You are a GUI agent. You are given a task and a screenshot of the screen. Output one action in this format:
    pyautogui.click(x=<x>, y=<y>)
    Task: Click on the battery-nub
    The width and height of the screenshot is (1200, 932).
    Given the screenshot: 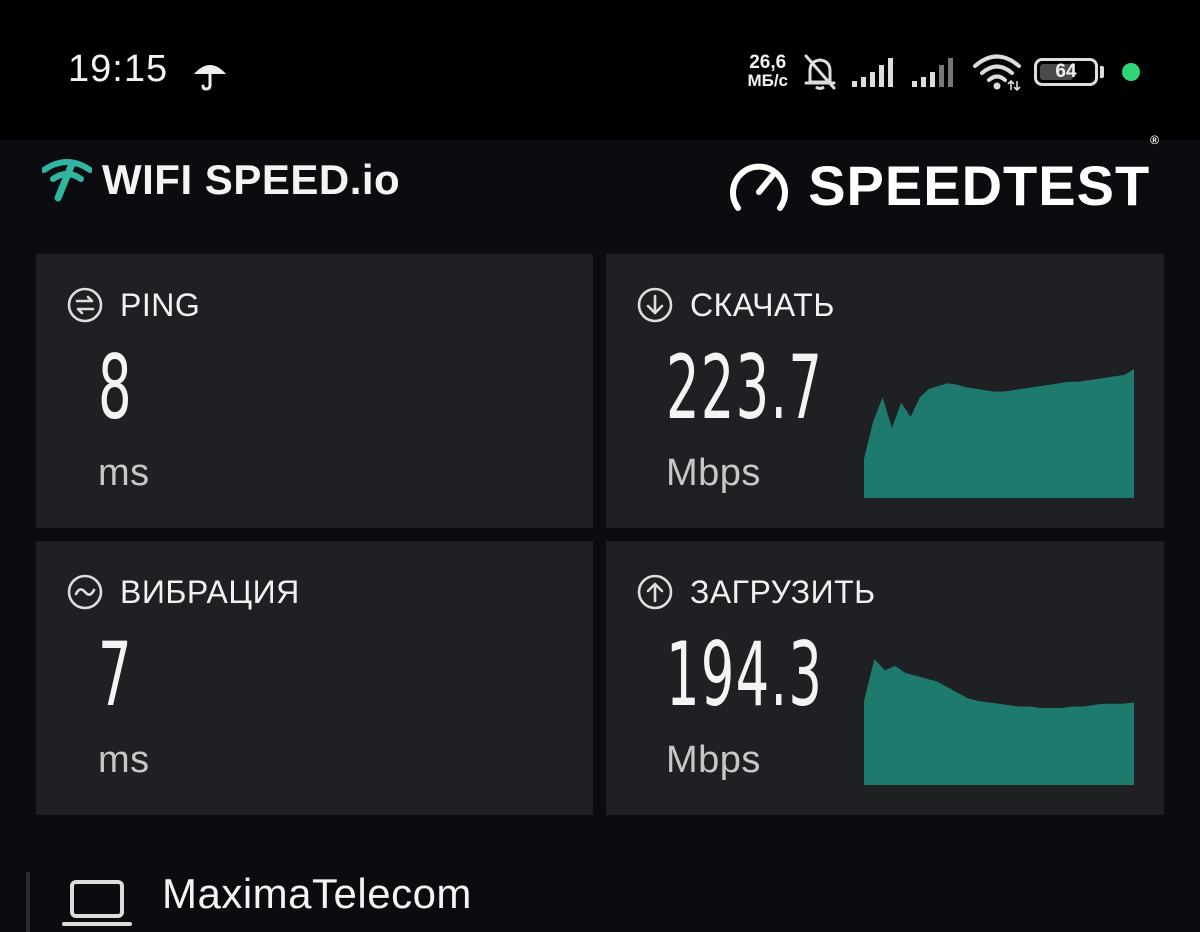 What is the action you would take?
    pyautogui.click(x=1102, y=72)
    